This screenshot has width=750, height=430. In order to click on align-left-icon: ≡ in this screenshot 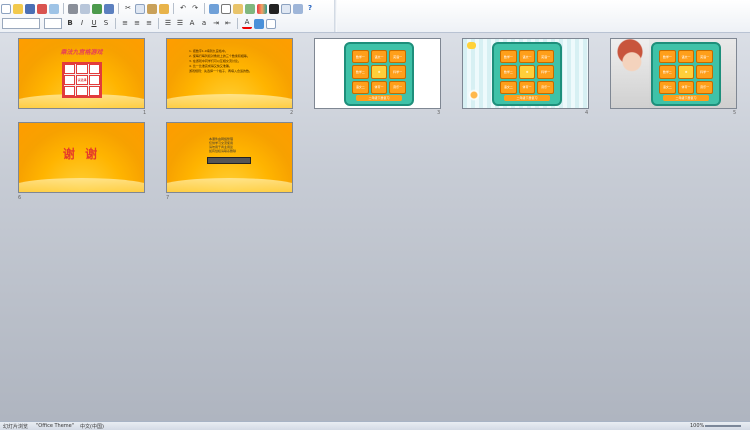, I will do `click(125, 24)`.